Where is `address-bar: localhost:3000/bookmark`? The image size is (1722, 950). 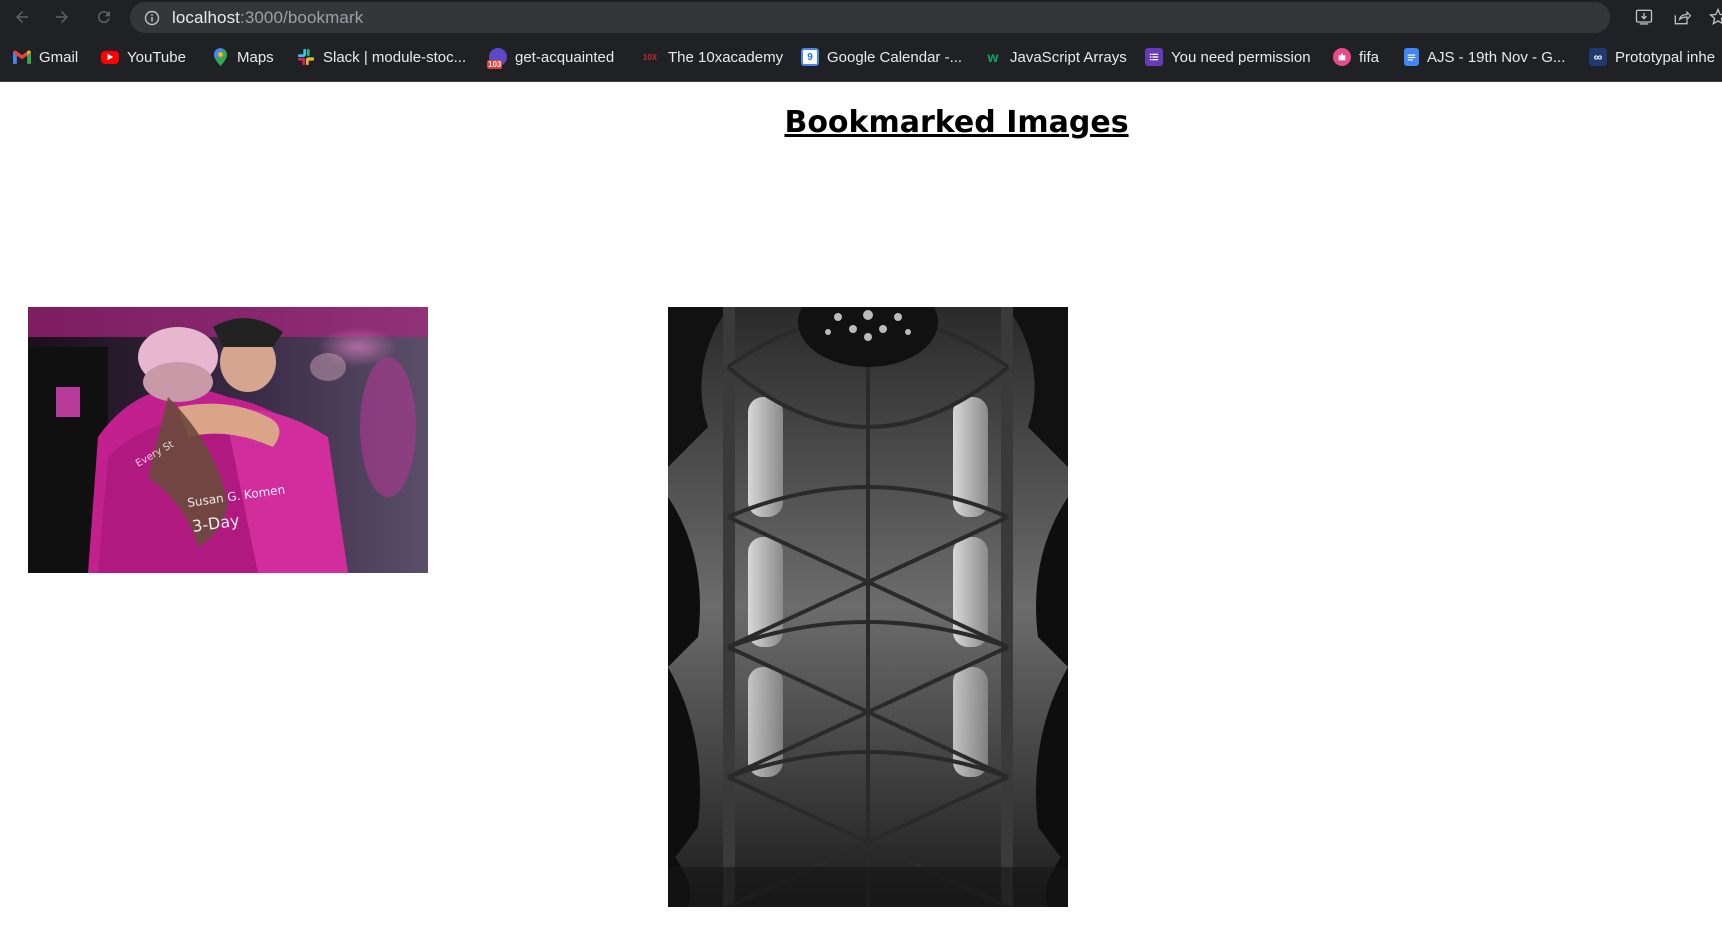
address-bar: localhost:3000/bookmark is located at coordinates (870, 17).